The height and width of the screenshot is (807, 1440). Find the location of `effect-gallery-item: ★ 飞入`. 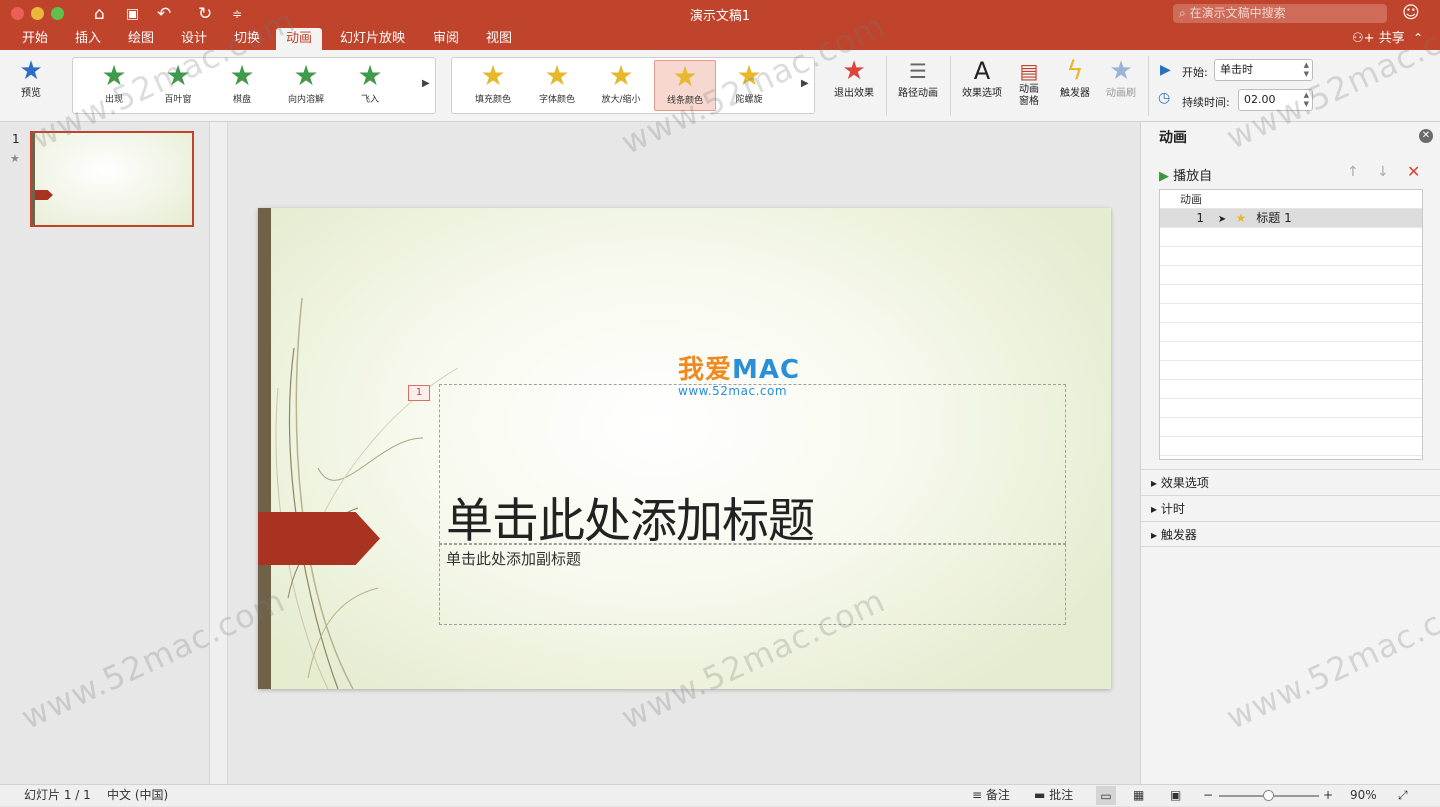

effect-gallery-item: ★ 飞入 is located at coordinates (370, 85).